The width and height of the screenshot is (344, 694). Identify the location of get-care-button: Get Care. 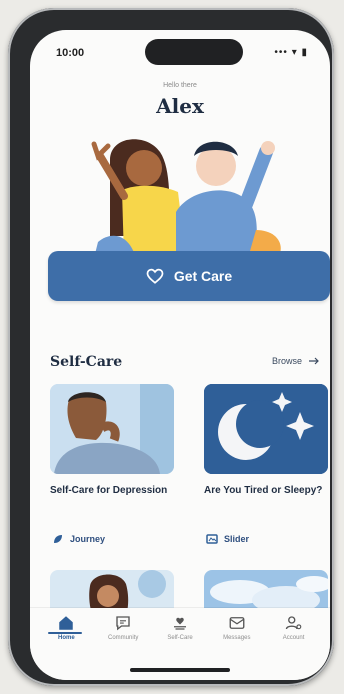
(189, 276).